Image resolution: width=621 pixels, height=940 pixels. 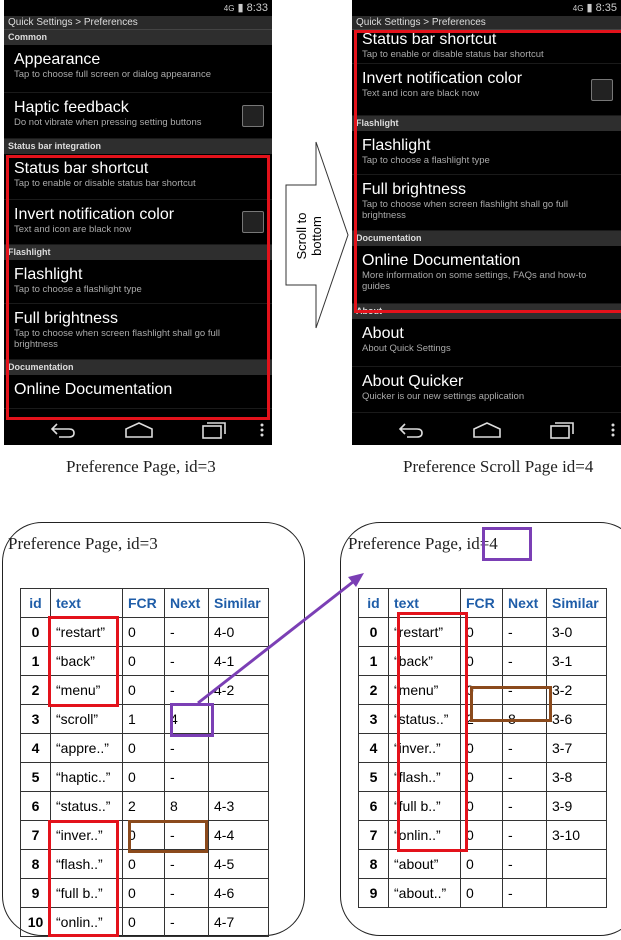 What do you see at coordinates (138, 146) in the screenshot?
I see `section-header: Status bar integration` at bounding box center [138, 146].